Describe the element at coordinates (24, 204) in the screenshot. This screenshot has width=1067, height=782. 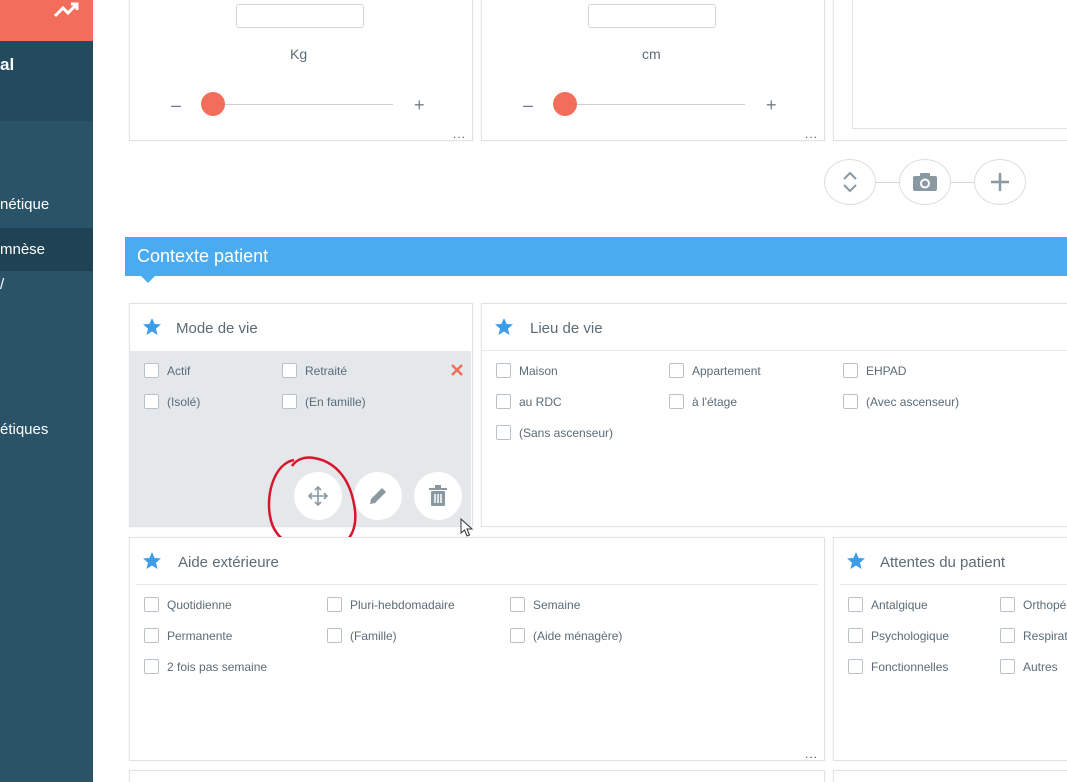
I see `sidebar-item-genetique: nétique` at that location.